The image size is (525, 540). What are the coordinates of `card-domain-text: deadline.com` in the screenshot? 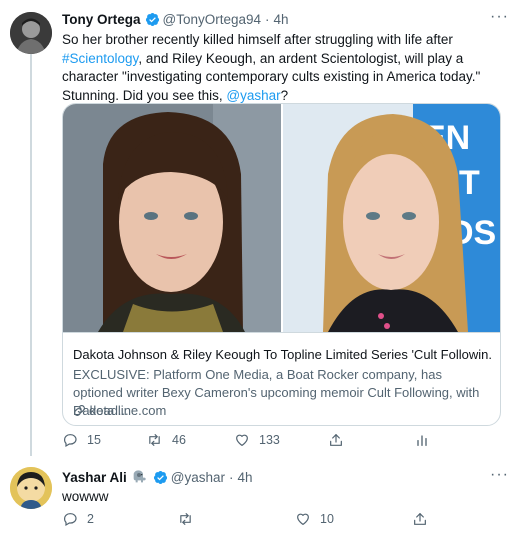 It's located at (128, 410).